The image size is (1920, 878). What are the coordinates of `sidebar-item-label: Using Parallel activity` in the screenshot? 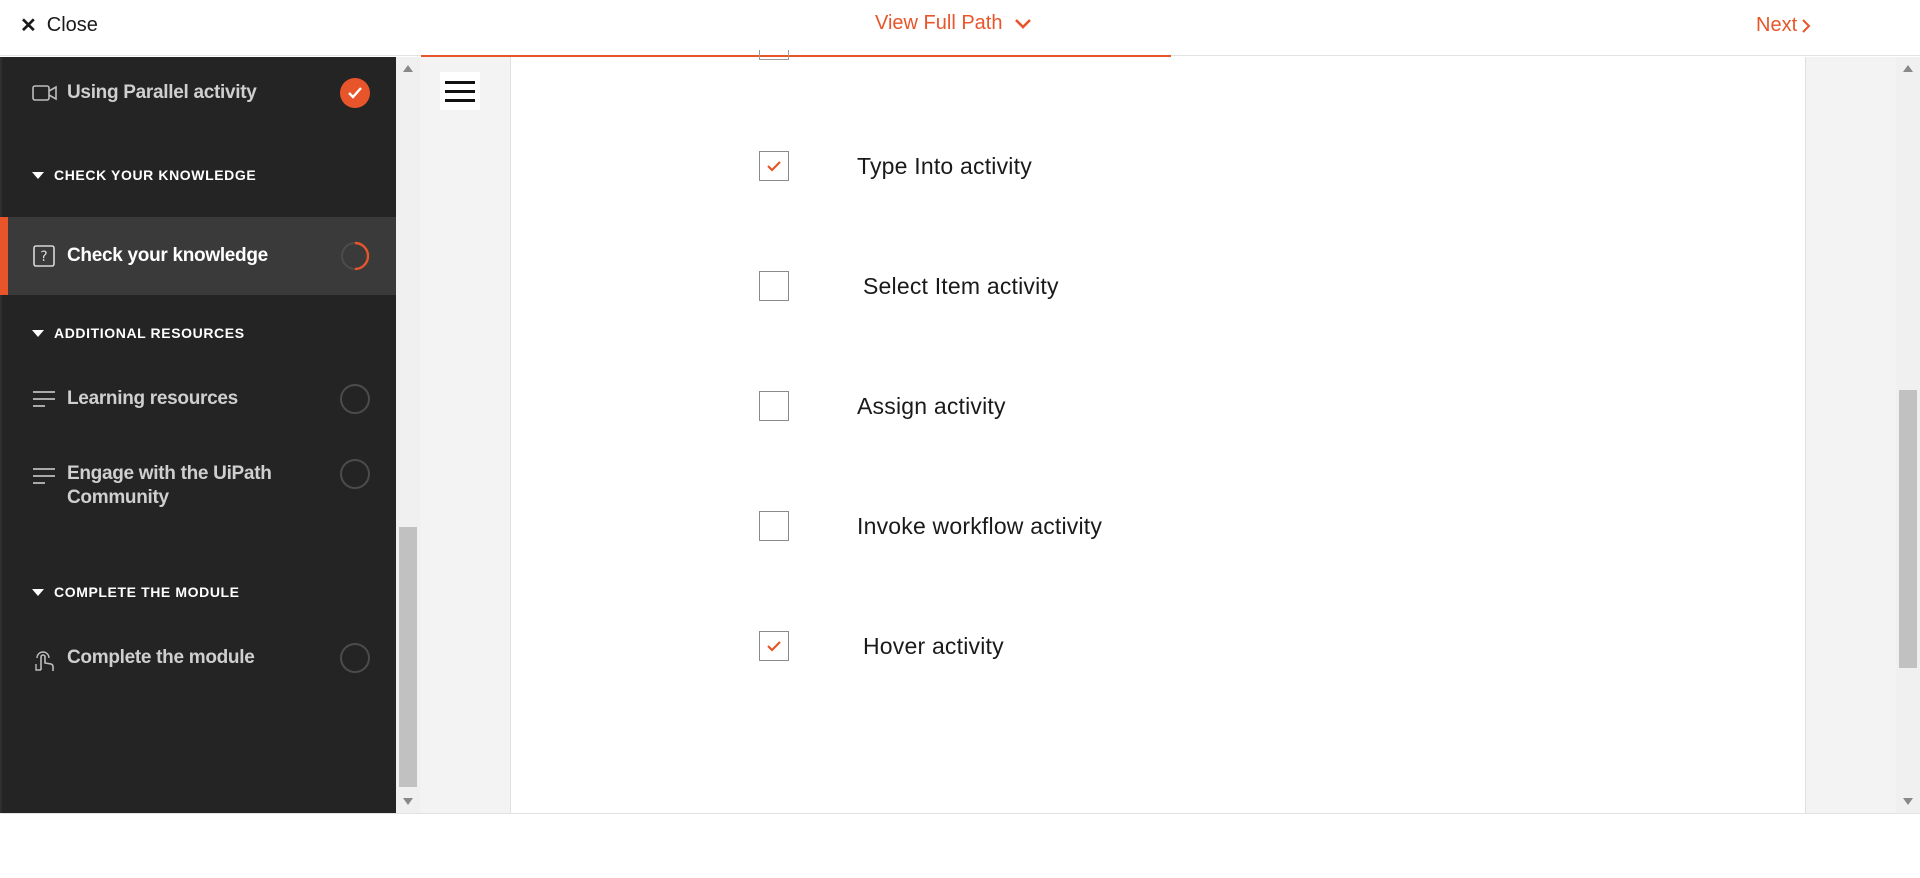 It's located at (162, 92).